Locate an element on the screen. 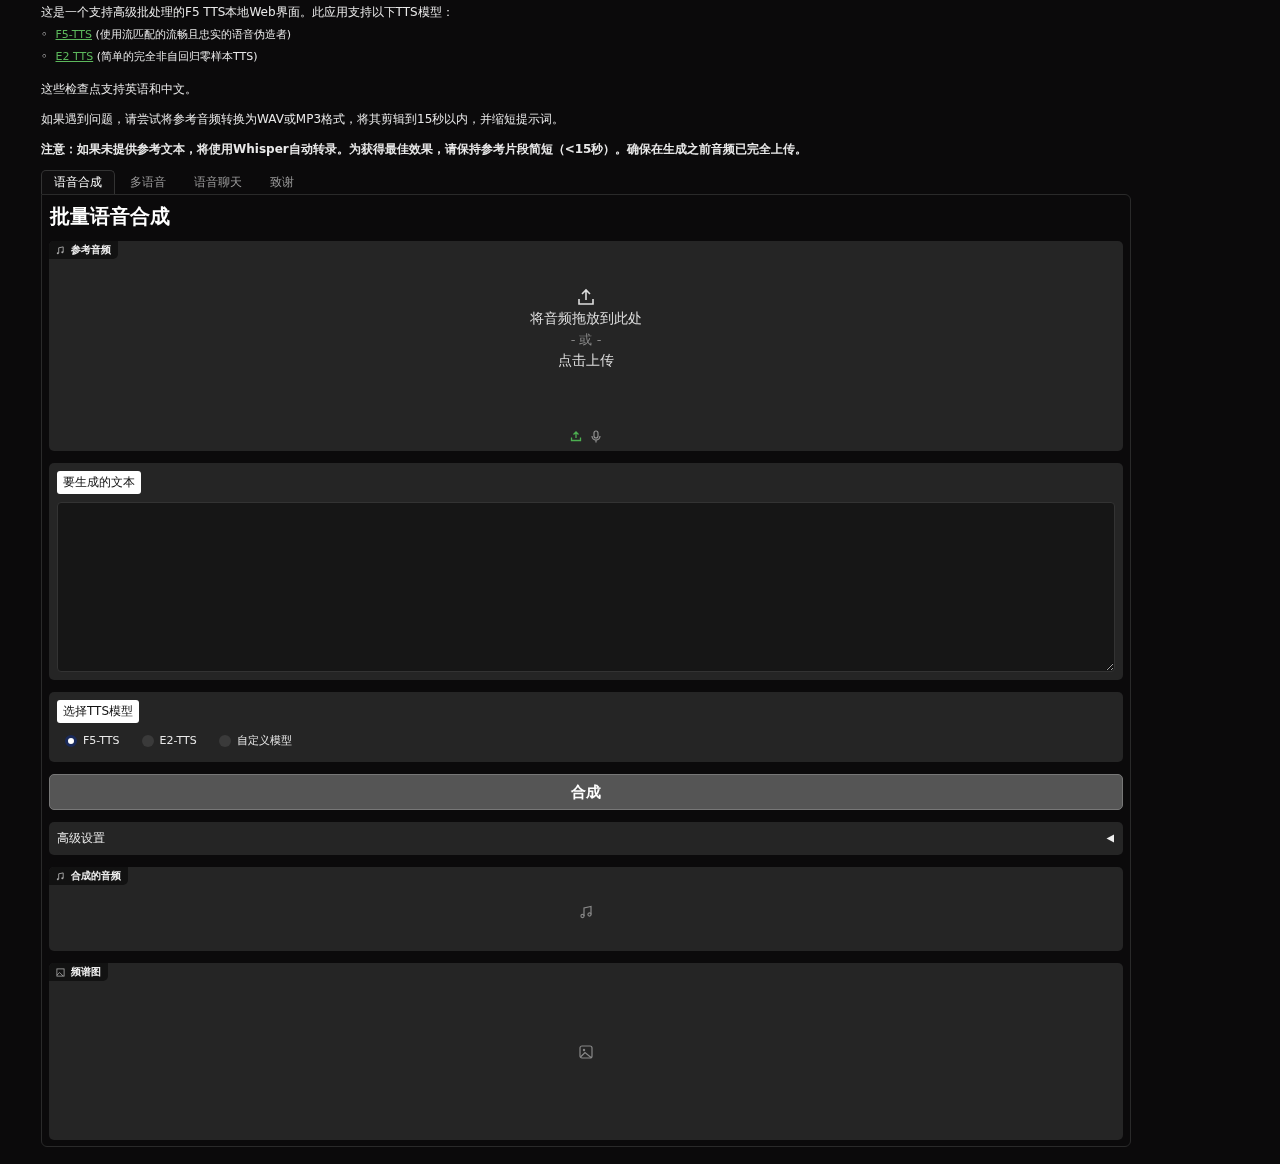 This screenshot has height=1164, width=1280. click-upload-text: 点击上传 is located at coordinates (586, 361).